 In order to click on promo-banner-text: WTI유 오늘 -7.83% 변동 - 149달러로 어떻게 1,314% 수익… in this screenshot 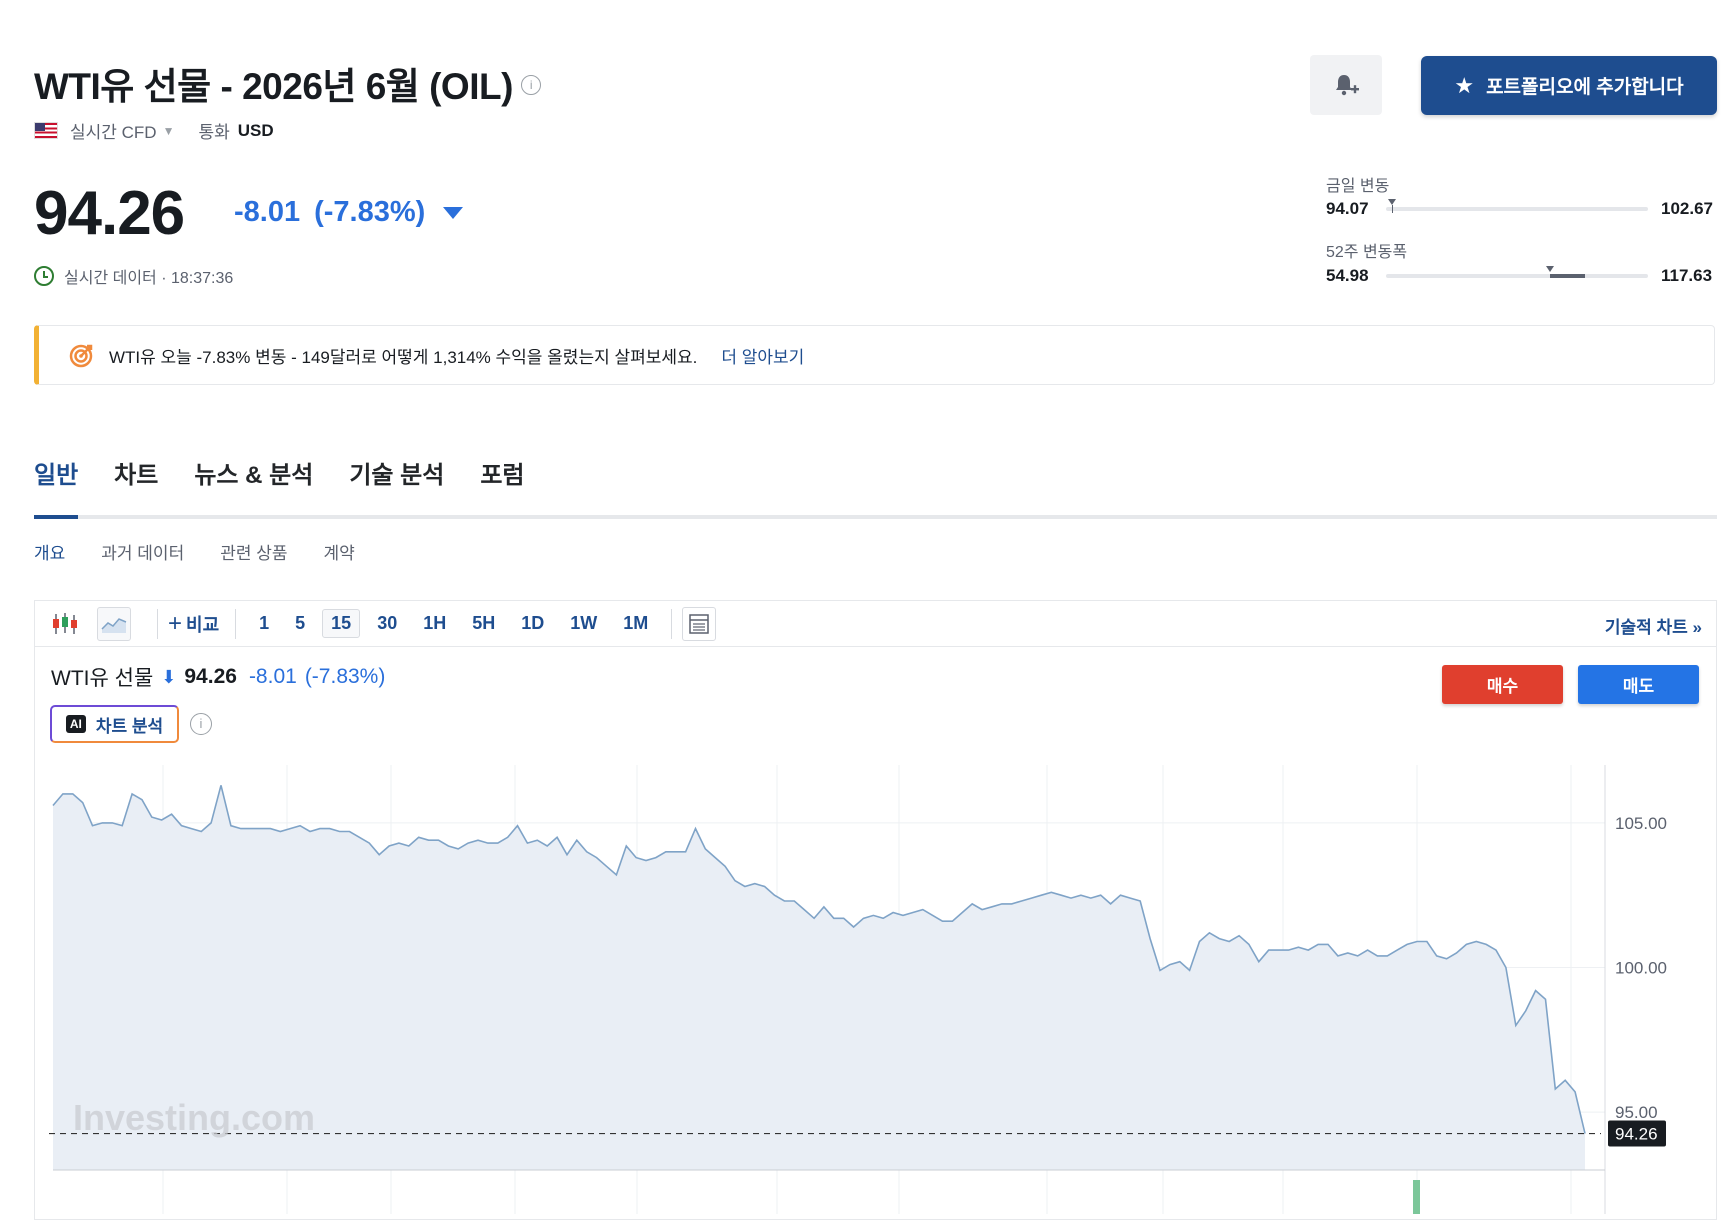, I will do `click(403, 357)`.